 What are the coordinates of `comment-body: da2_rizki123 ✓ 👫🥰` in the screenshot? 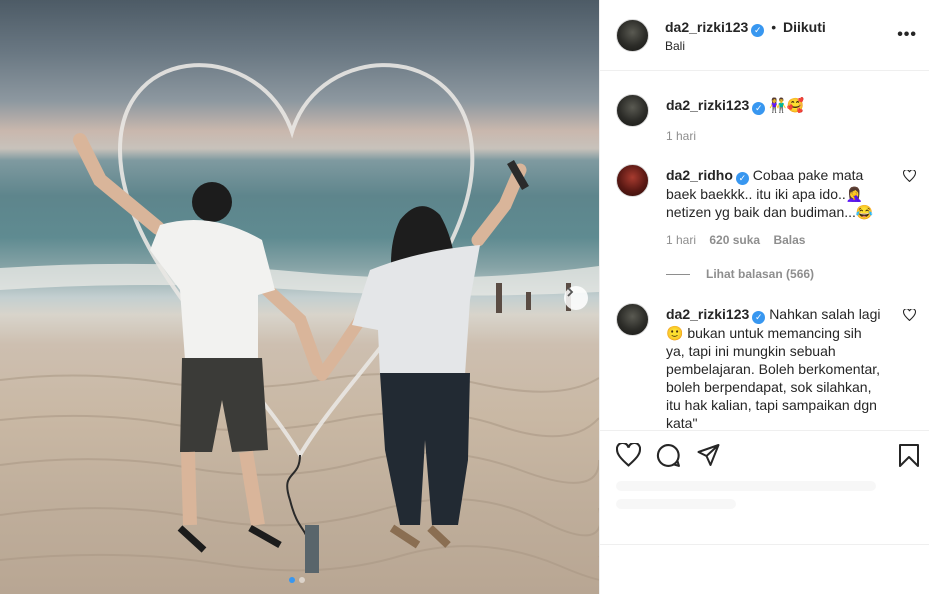 It's located at (773, 105).